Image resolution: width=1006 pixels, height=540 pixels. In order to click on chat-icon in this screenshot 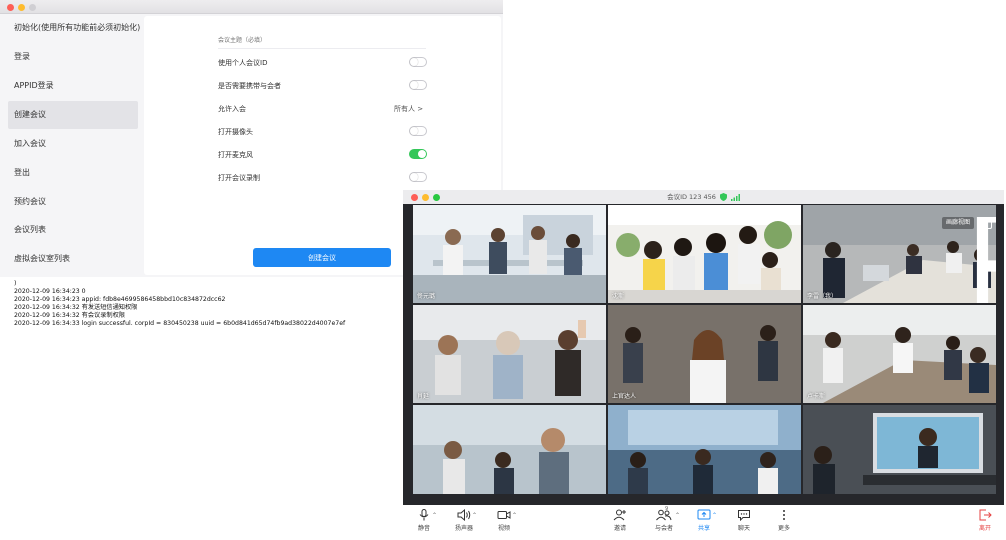, I will do `click(744, 515)`.